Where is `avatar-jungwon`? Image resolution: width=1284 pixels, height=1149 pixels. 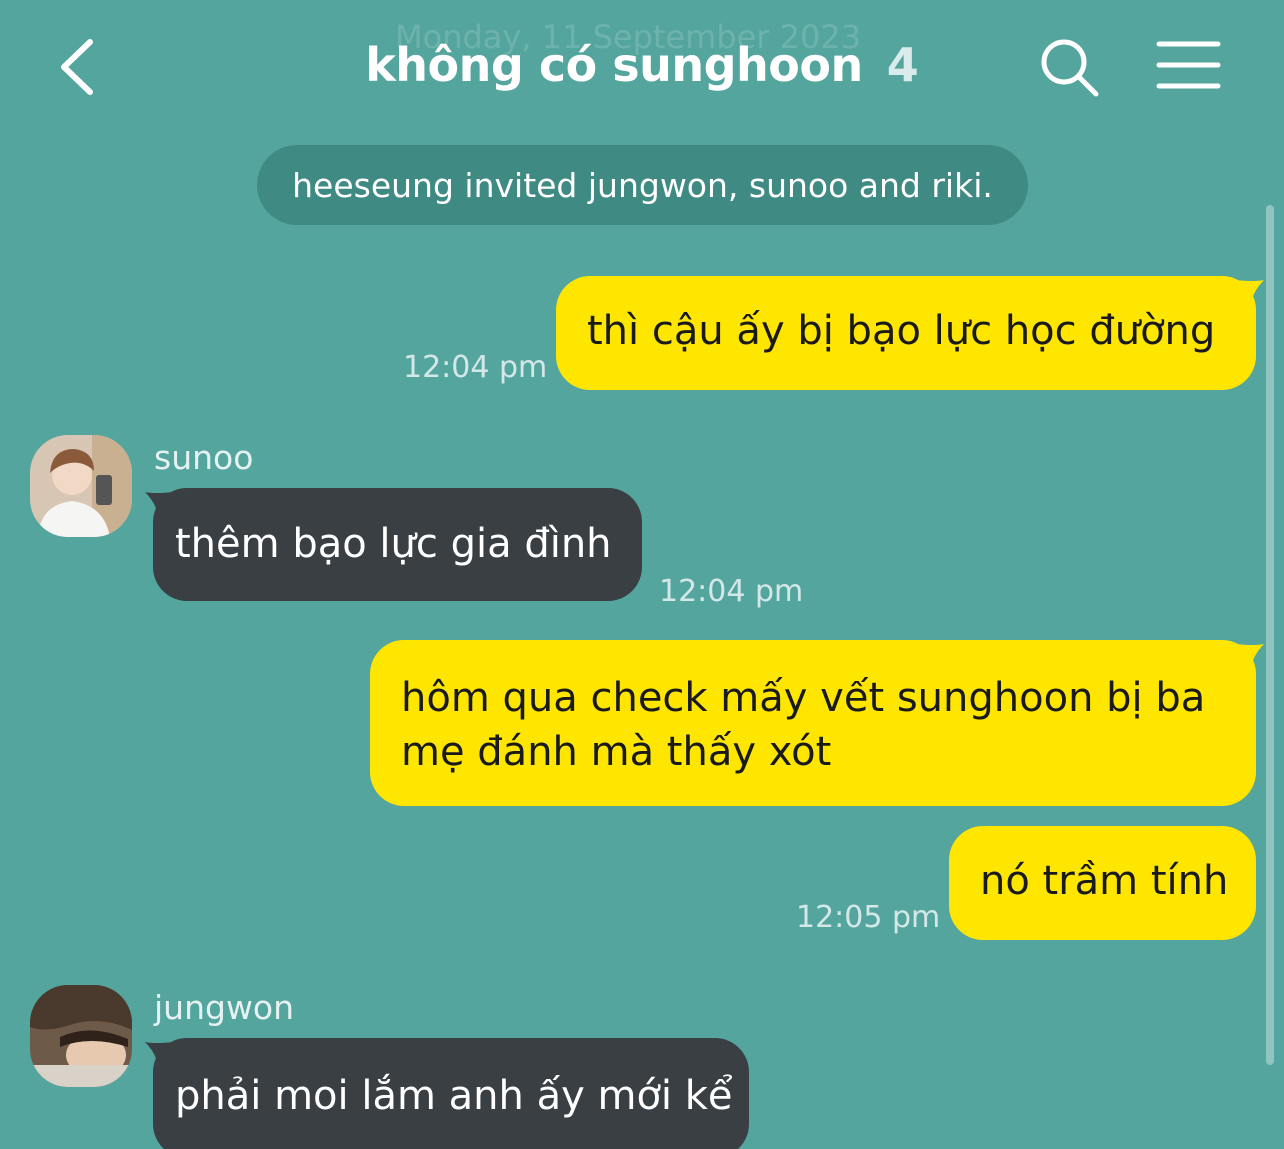
avatar-jungwon is located at coordinates (81, 1036).